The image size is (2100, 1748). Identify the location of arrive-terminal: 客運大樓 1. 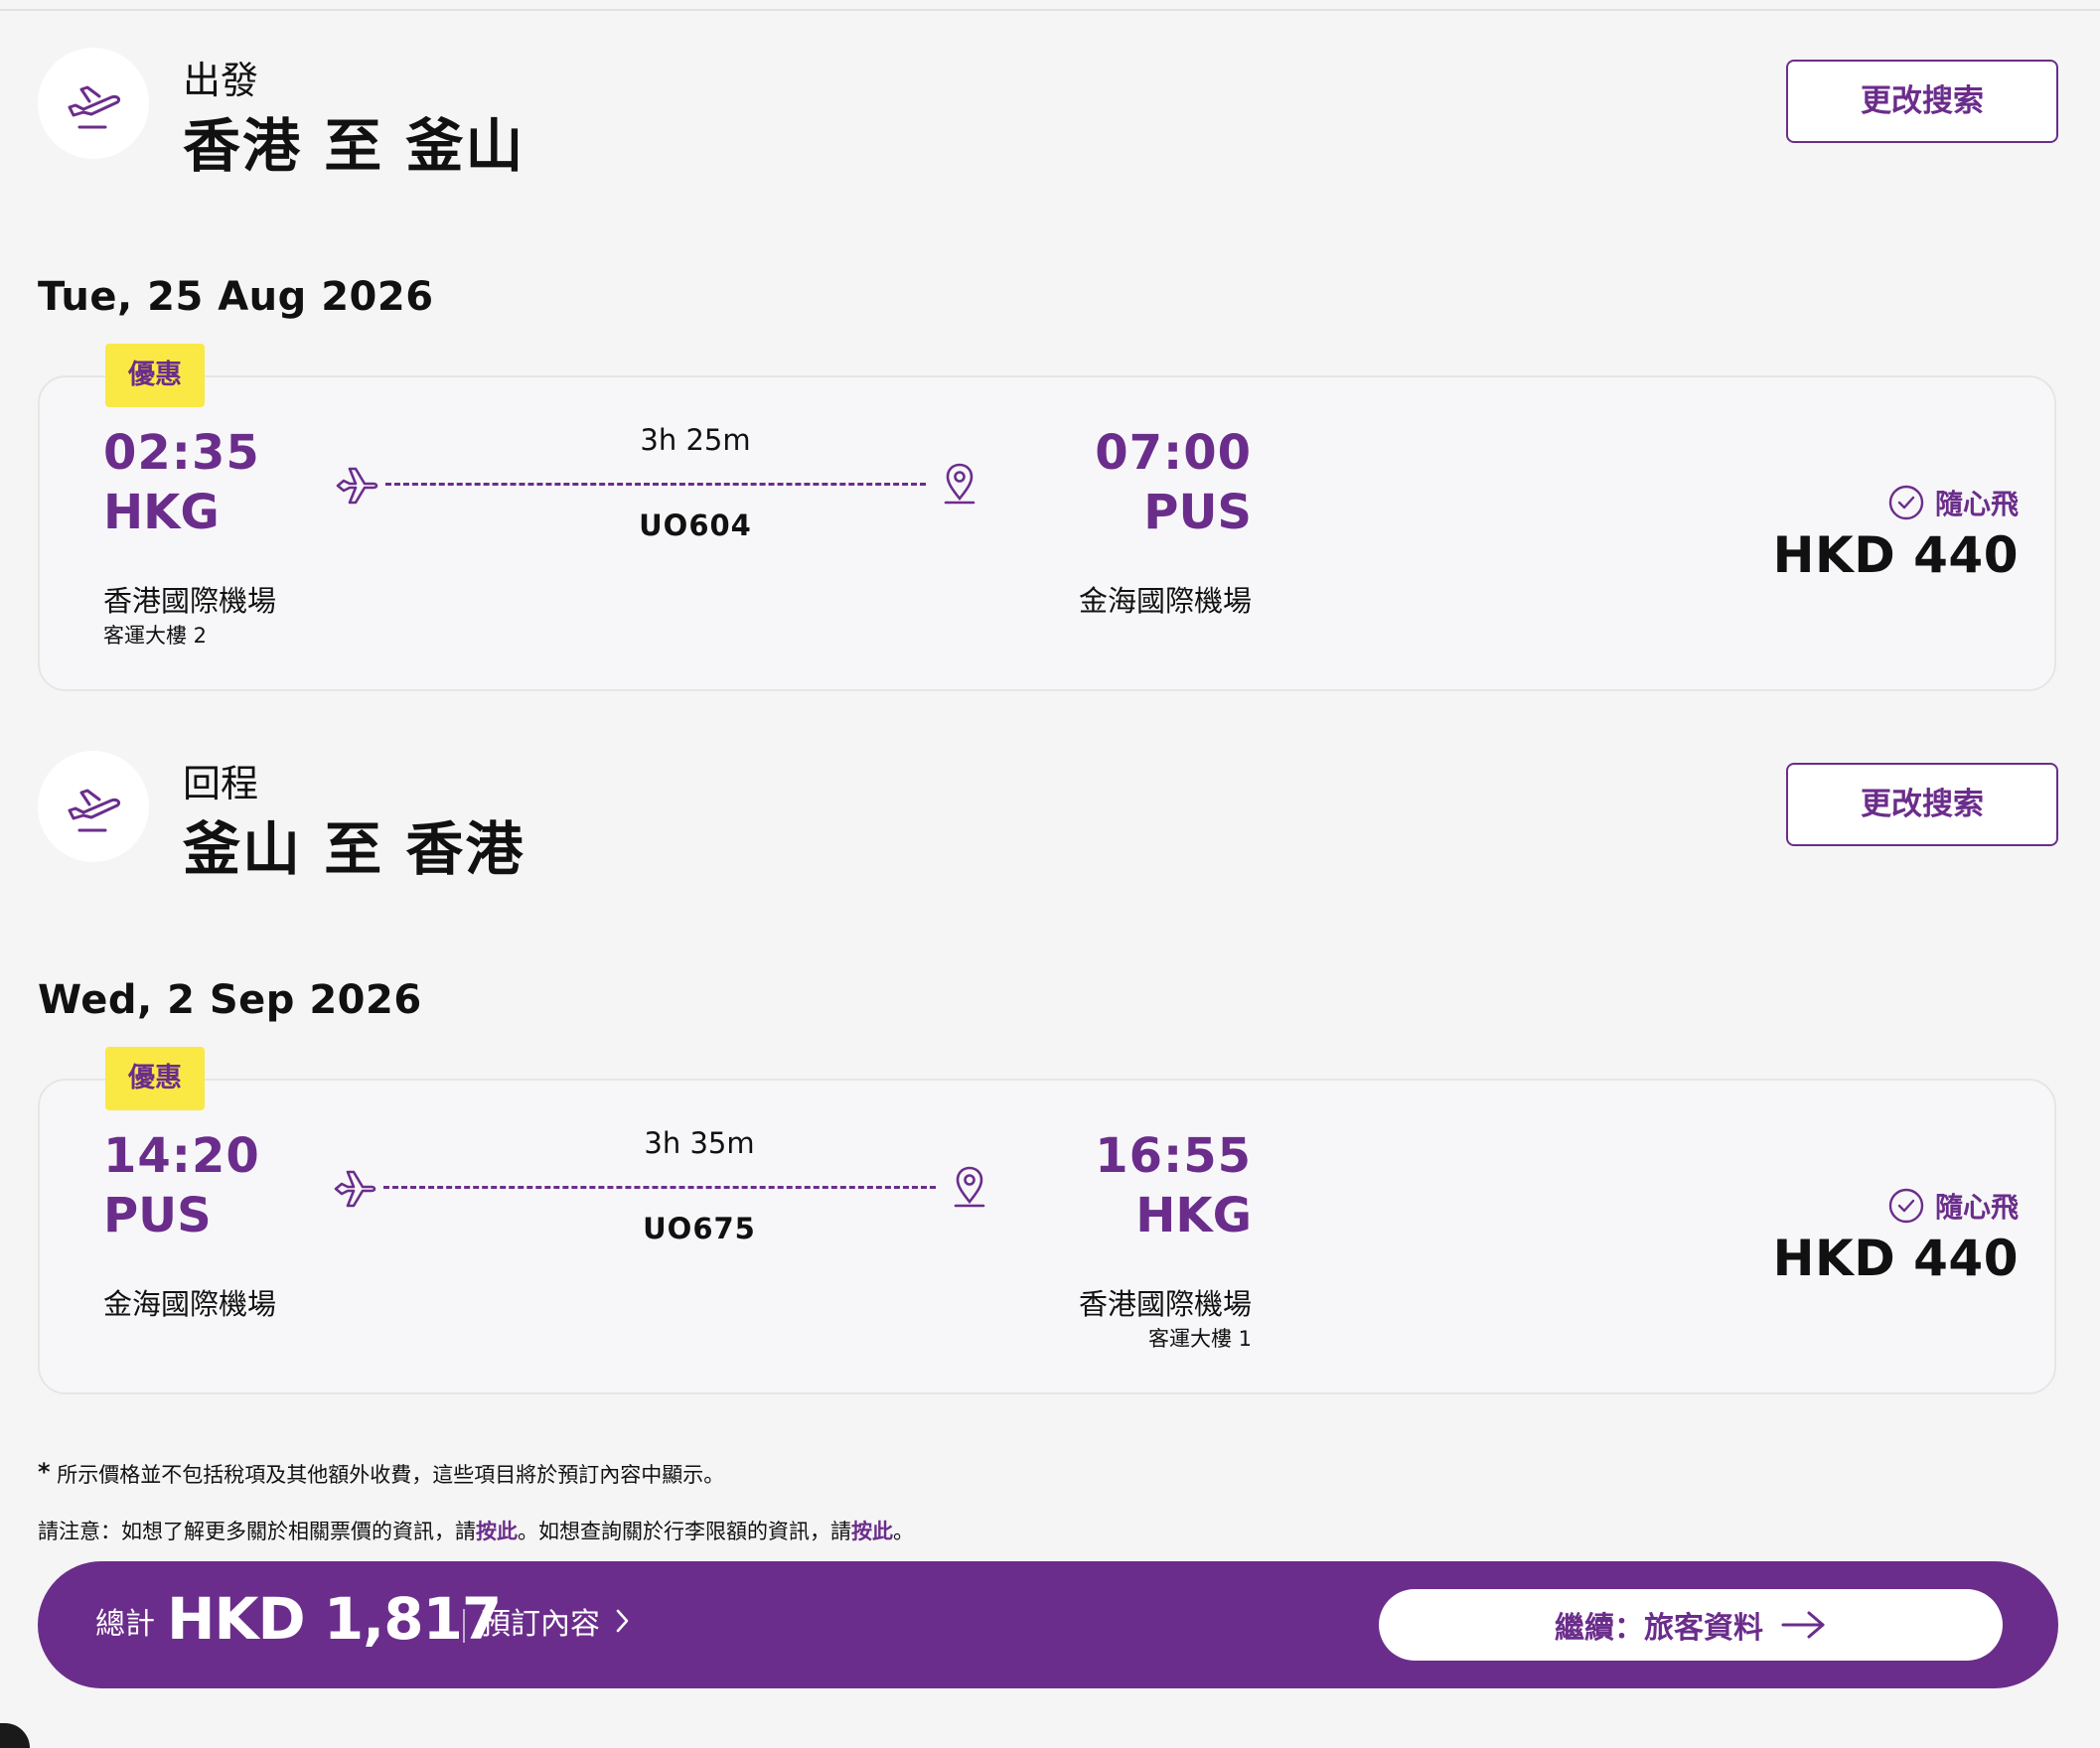
(1199, 1339).